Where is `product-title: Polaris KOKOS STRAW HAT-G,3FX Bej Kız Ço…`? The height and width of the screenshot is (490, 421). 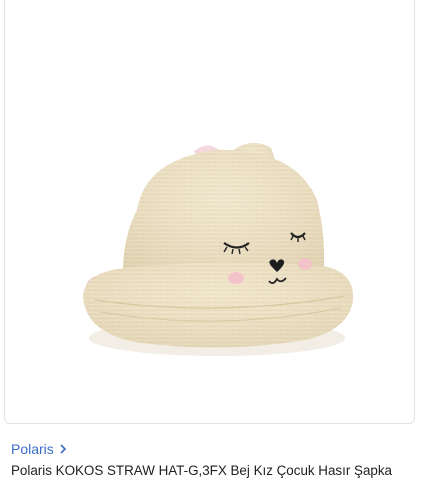
product-title: Polaris KOKOS STRAW HAT-G,3FX Bej Kız Ço… is located at coordinates (201, 470).